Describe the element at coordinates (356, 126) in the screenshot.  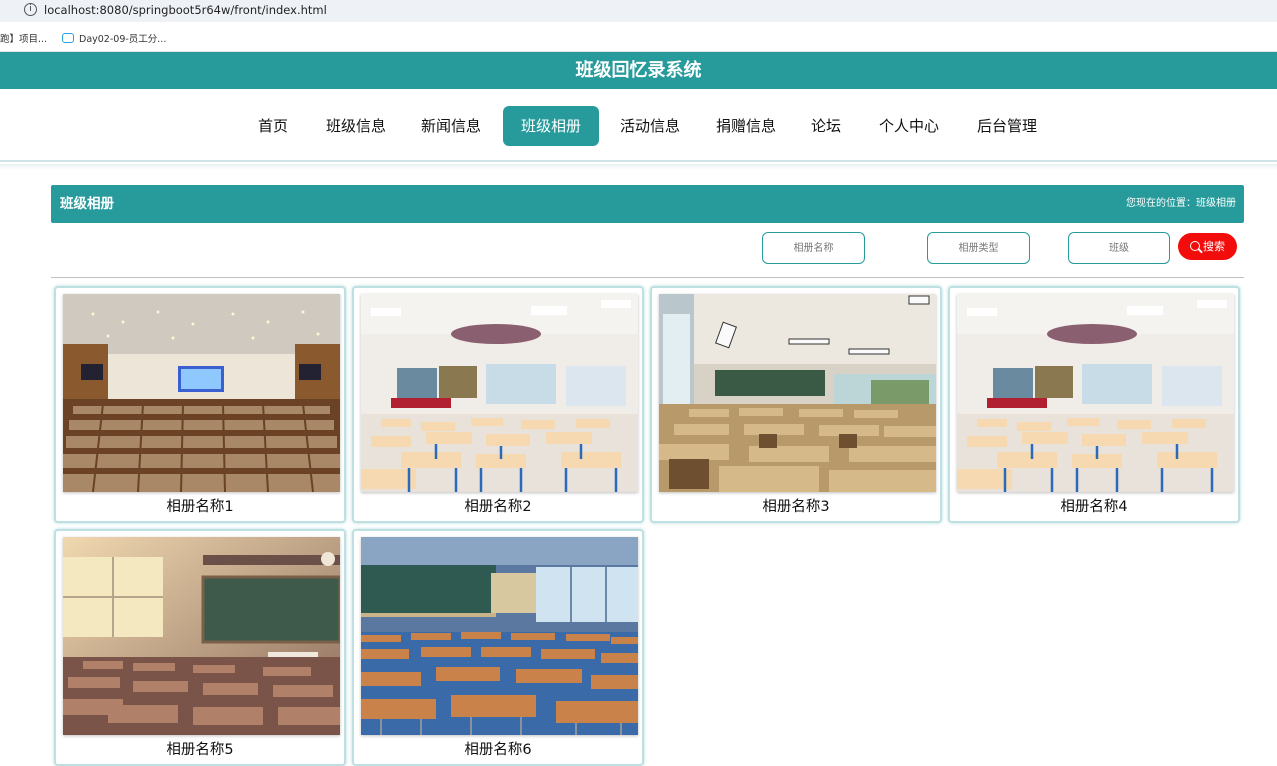
I see `nav-item-class-info: 班级信息` at that location.